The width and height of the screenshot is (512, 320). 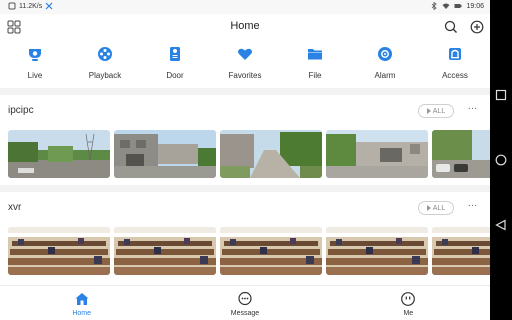 What do you see at coordinates (175, 54) in the screenshot?
I see `door-phone-icon` at bounding box center [175, 54].